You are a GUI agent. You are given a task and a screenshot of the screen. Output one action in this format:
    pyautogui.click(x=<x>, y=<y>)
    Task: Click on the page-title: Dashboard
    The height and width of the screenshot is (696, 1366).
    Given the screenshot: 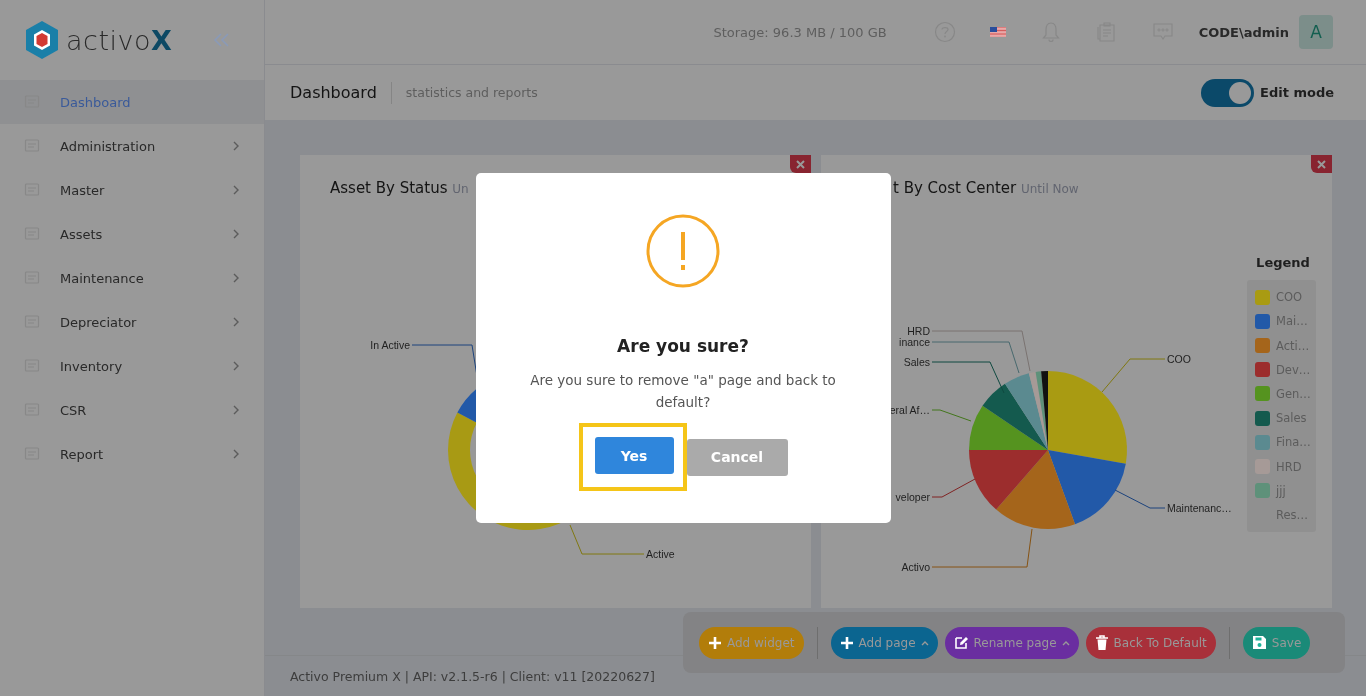 What is the action you would take?
    pyautogui.click(x=333, y=92)
    